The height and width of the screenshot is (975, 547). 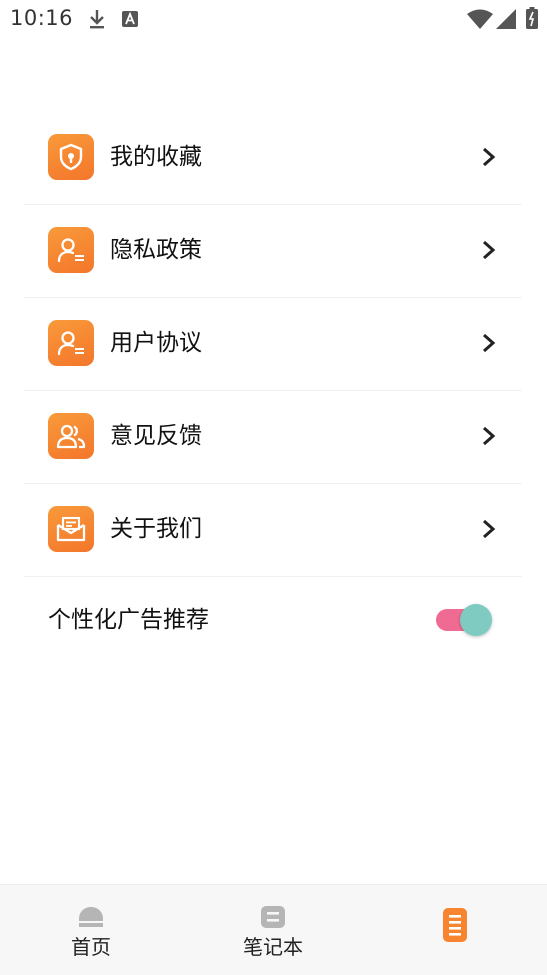 What do you see at coordinates (156, 343) in the screenshot?
I see `menu-item-label: 用户协议` at bounding box center [156, 343].